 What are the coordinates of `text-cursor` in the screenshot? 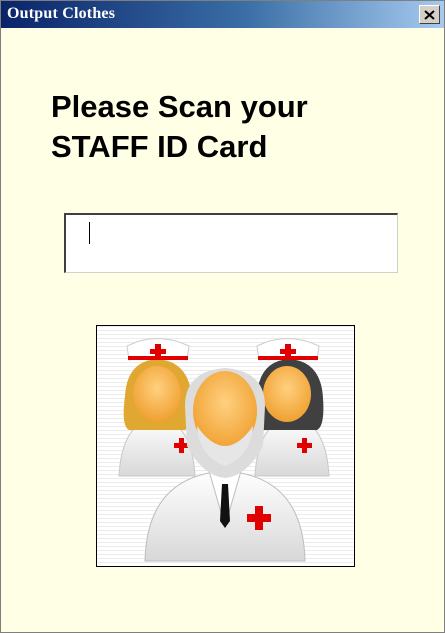 It's located at (89, 233).